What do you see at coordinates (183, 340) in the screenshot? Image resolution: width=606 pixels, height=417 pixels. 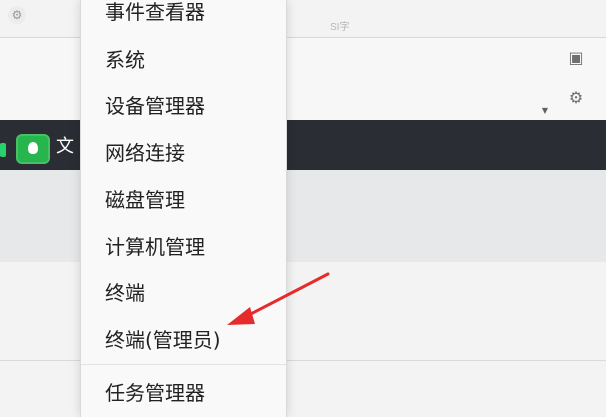 I see `menu-item-terminal-admin: 终端(管理员)` at bounding box center [183, 340].